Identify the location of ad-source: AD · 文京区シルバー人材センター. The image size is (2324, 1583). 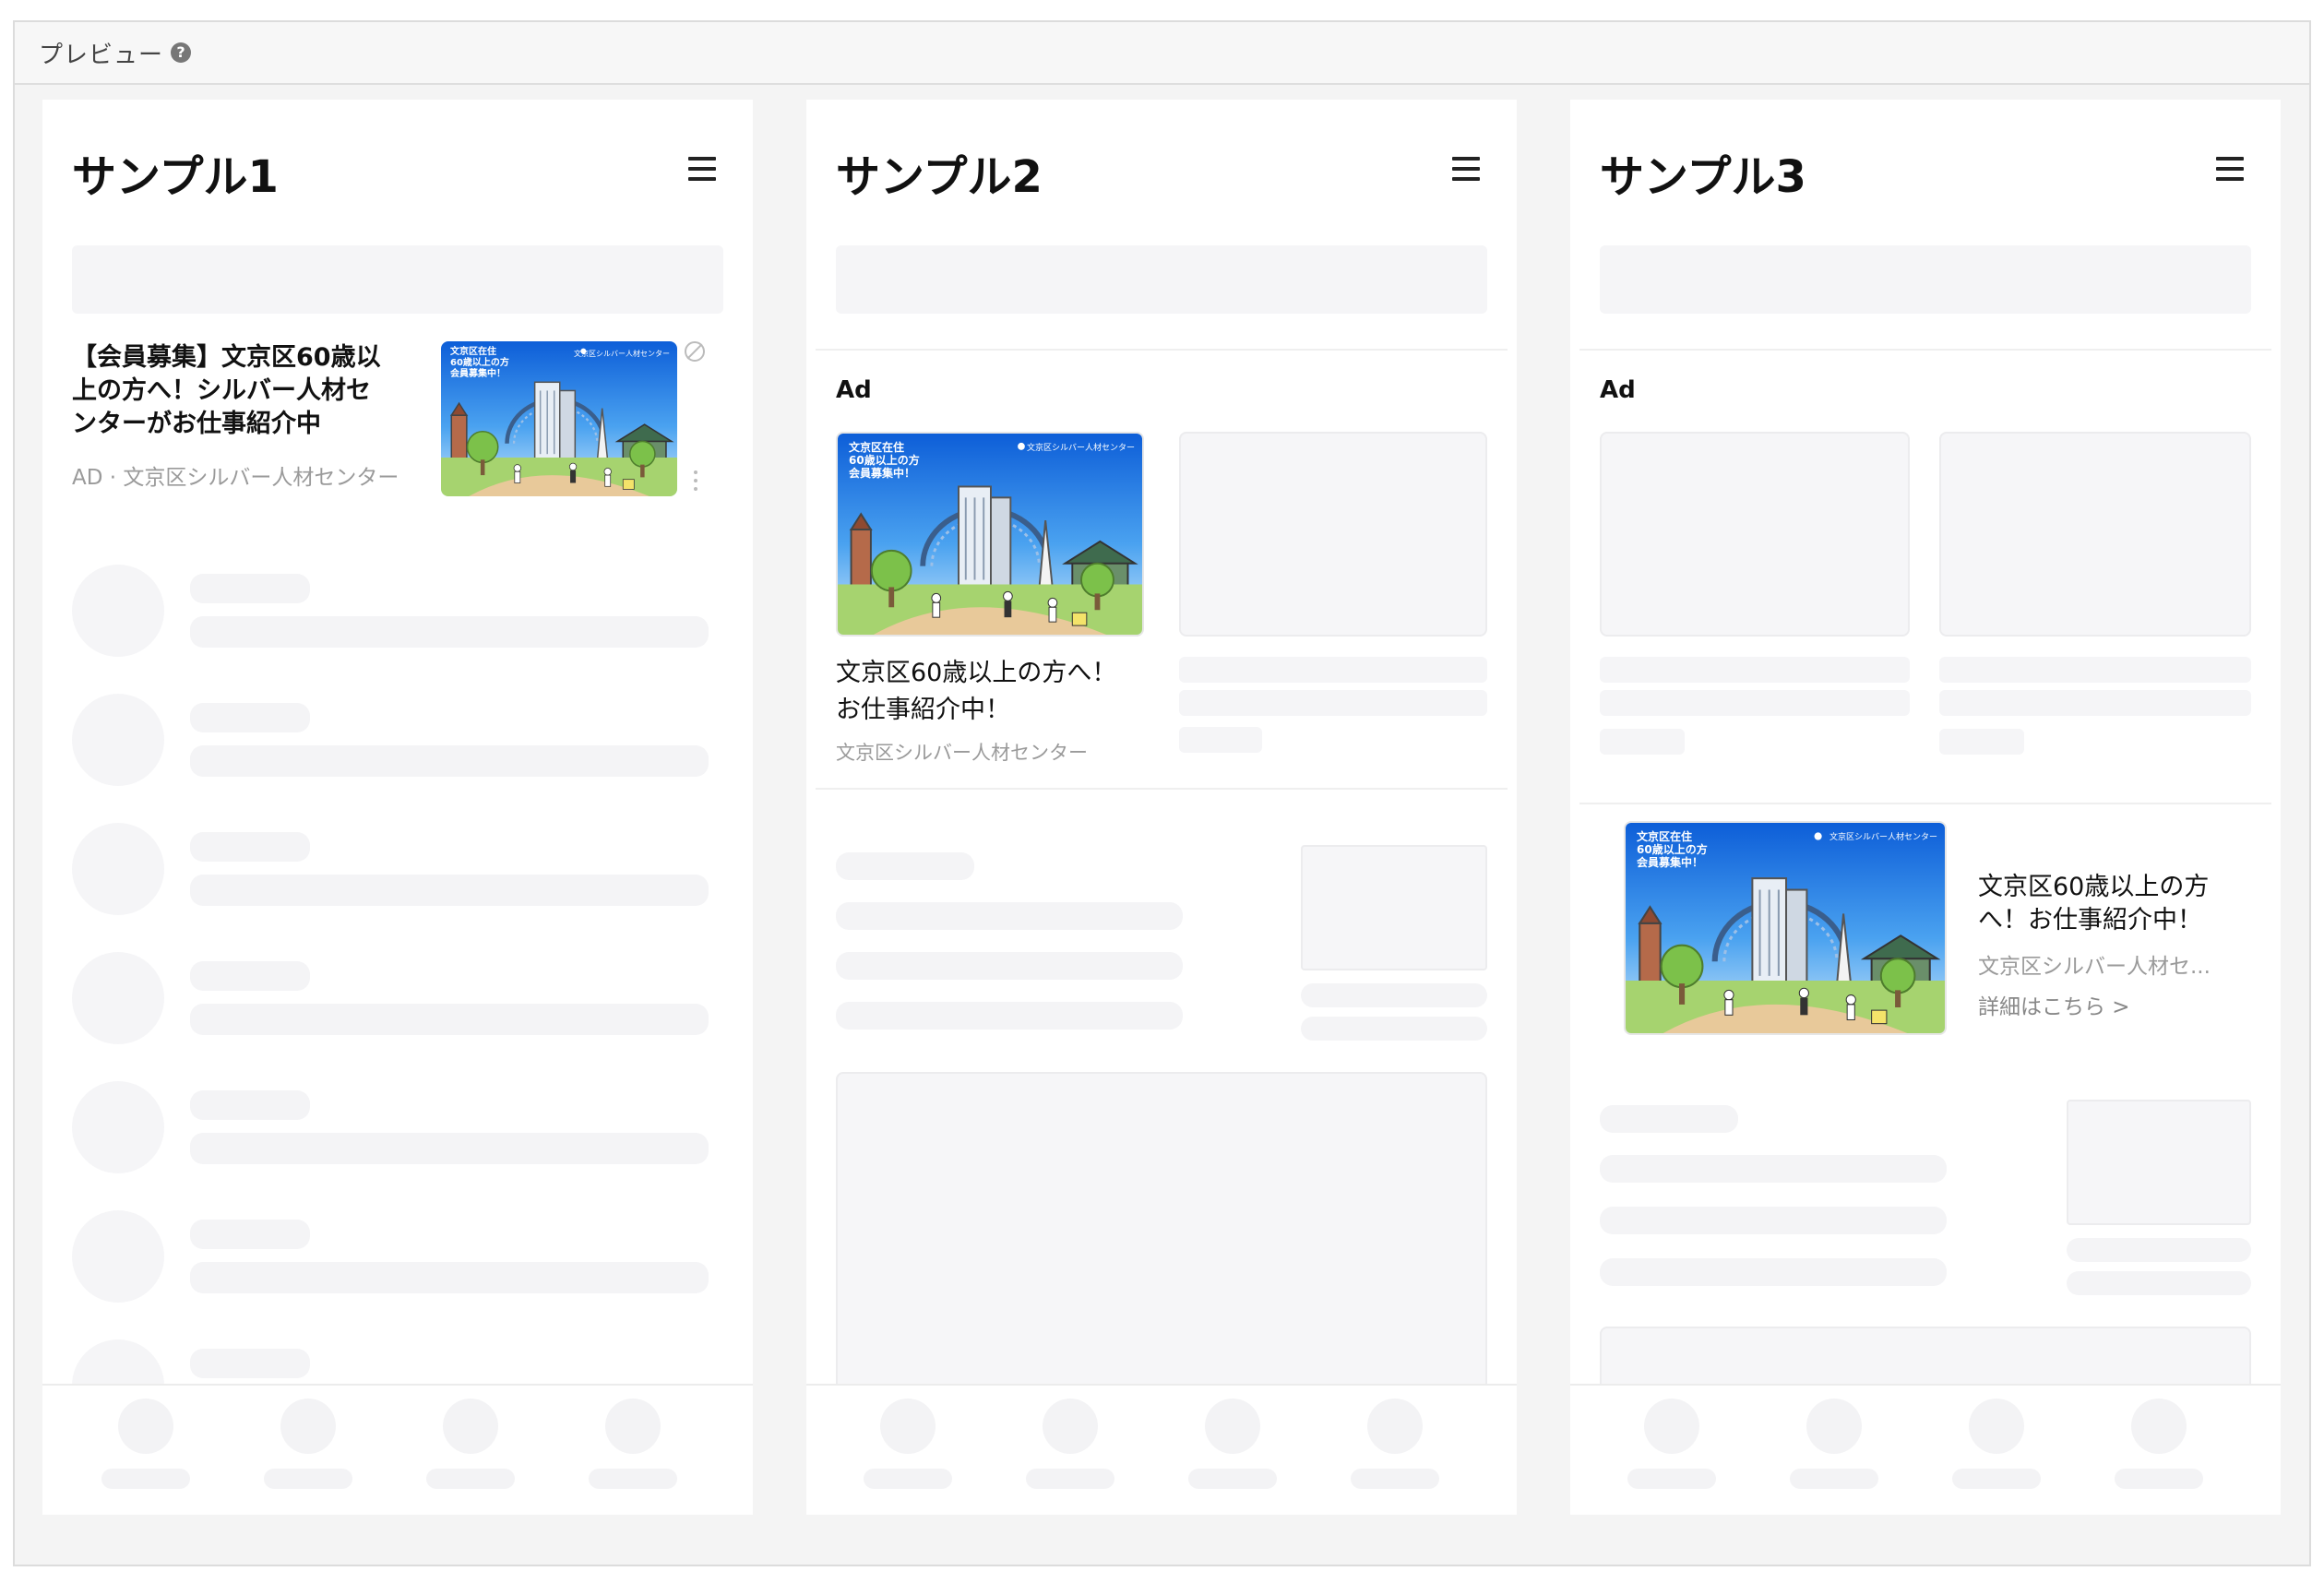
(235, 478).